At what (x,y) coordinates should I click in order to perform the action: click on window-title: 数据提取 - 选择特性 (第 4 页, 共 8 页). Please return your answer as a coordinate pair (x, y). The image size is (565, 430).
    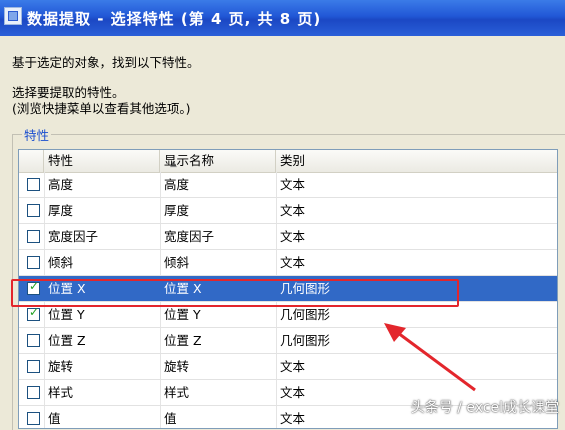
    Looking at the image, I should click on (174, 19).